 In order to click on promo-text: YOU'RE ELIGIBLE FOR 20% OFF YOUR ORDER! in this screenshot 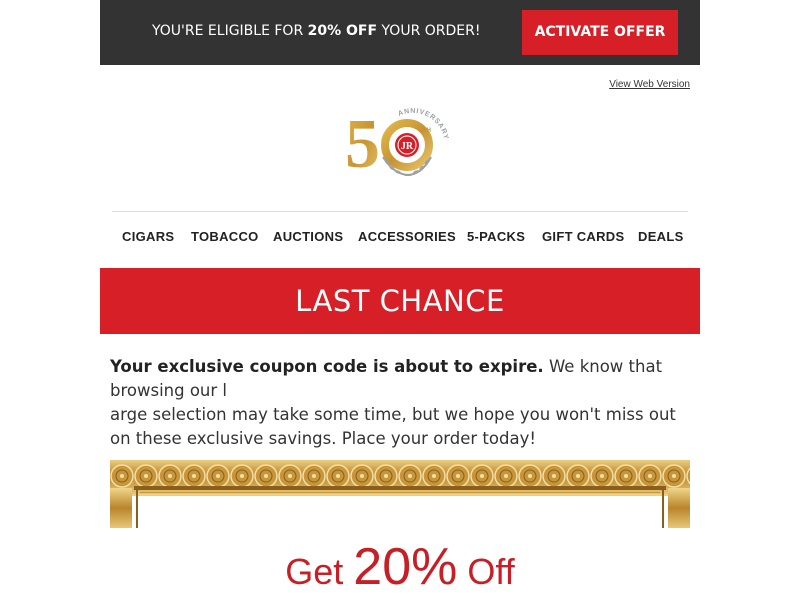, I will do `click(316, 31)`.